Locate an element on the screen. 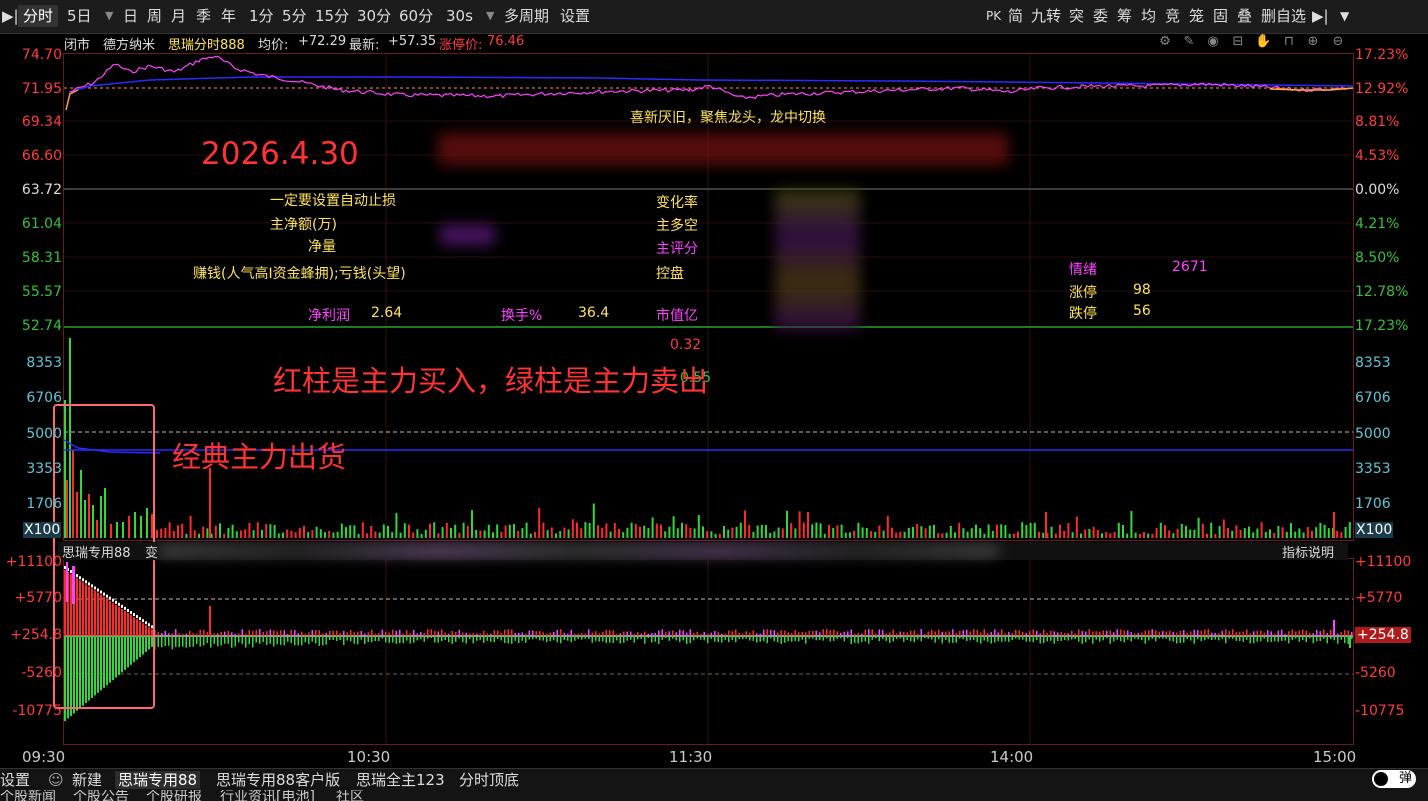 This screenshot has height=801, width=1428. indicator-panel-title: 思瑞专用88 is located at coordinates (96, 551).